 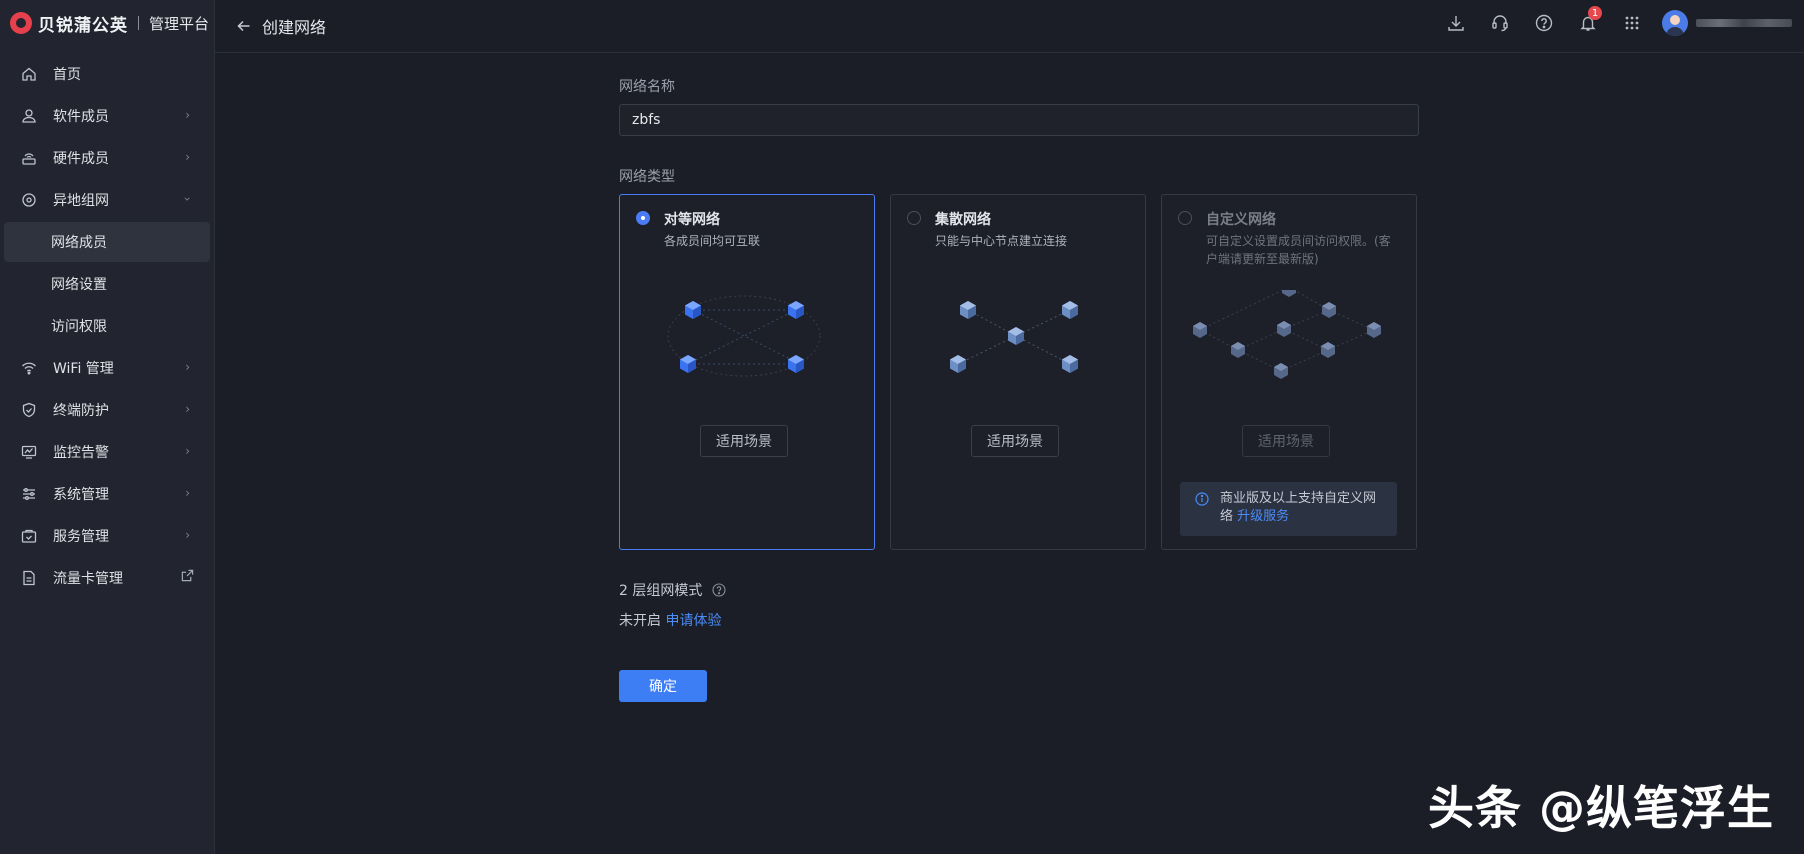 I want to click on apply-trial-link: 申请体验, so click(x=693, y=621).